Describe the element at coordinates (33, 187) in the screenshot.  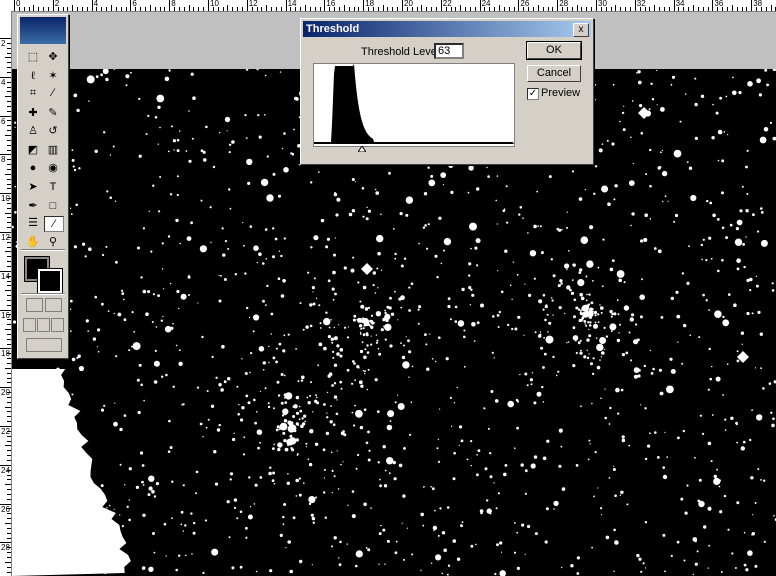
I see `path-selection-tool-icon: ➤` at that location.